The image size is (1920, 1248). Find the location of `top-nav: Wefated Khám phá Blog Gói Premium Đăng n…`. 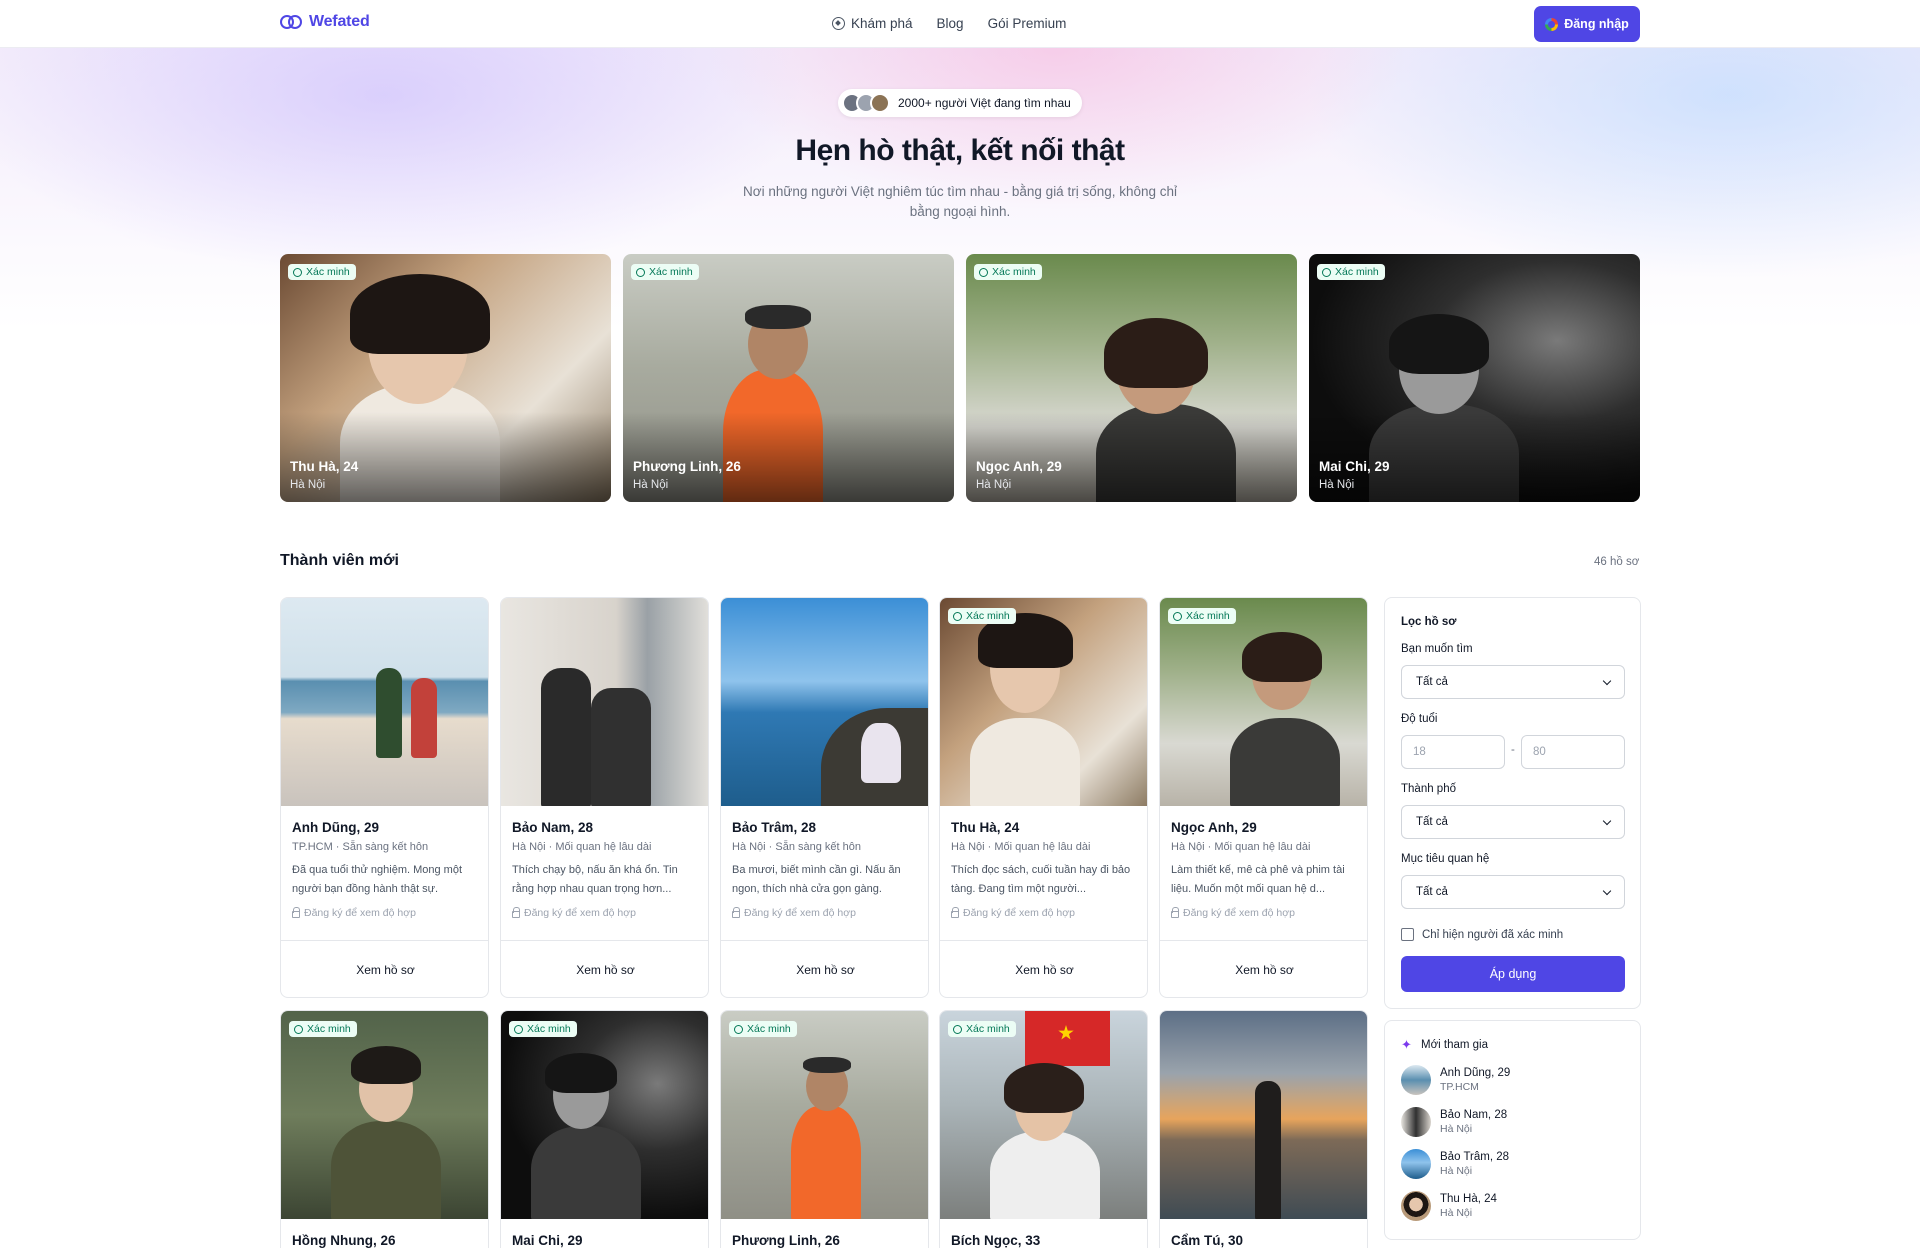

top-nav: Wefated Khám phá Blog Gói Premium Đăng n… is located at coordinates (960, 24).